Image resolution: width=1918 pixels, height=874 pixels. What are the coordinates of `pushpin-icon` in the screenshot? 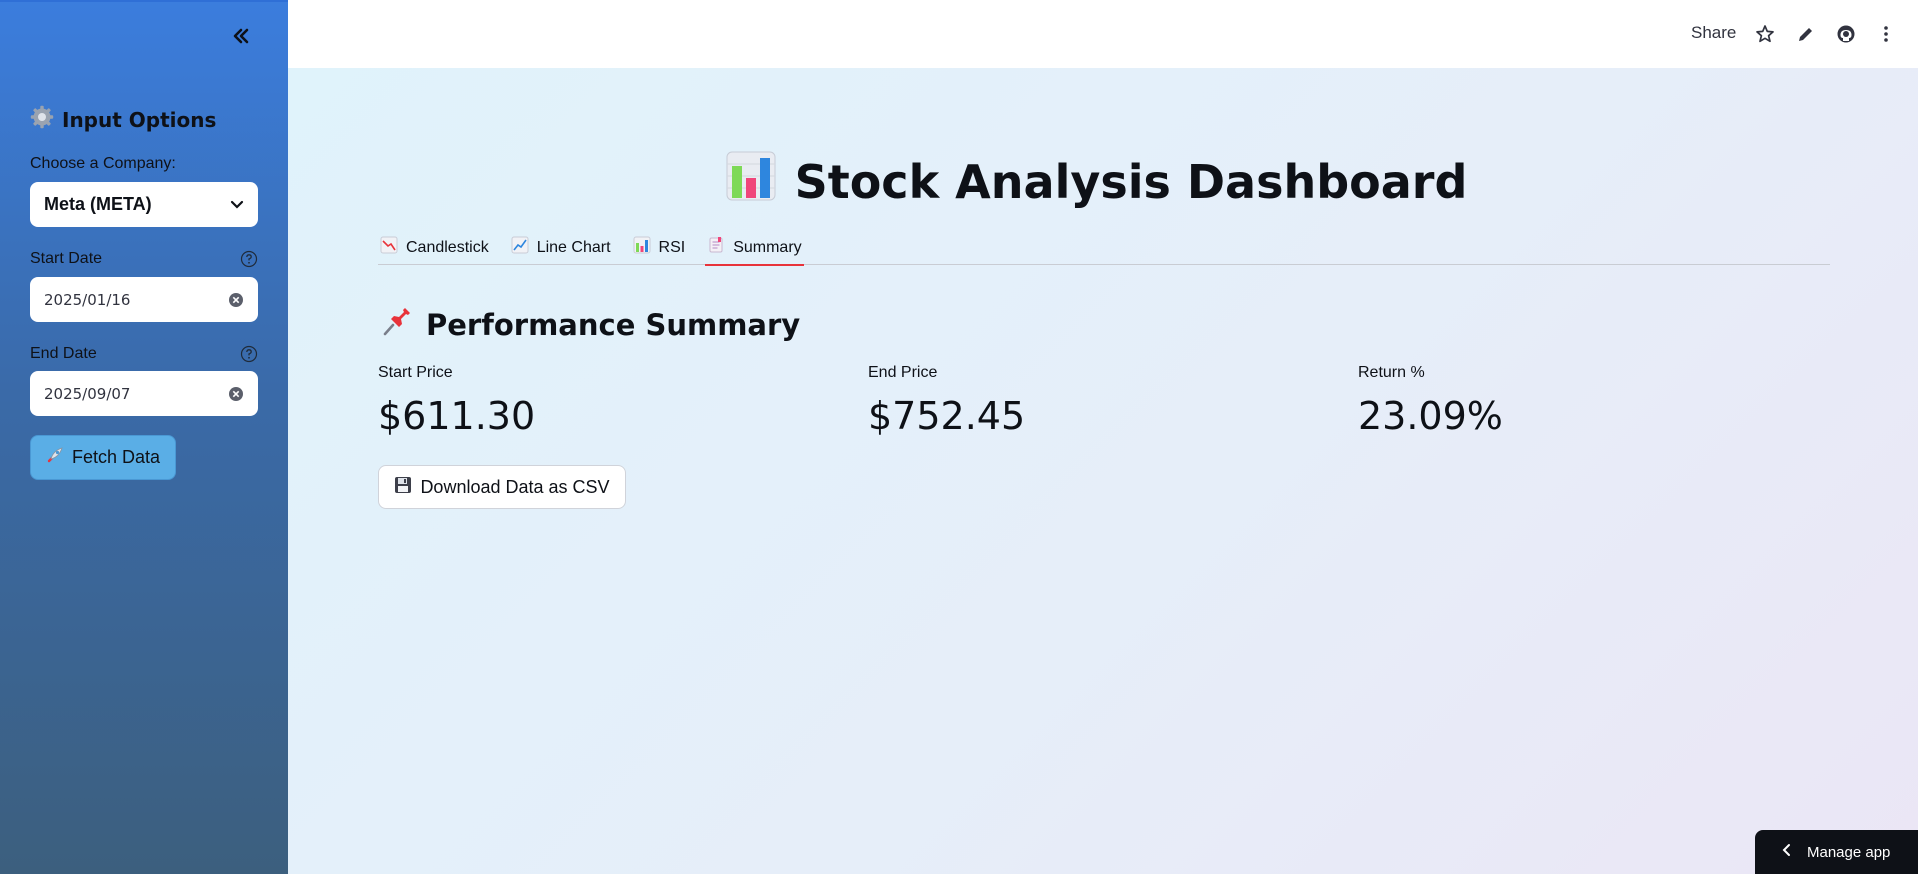 It's located at (397, 324).